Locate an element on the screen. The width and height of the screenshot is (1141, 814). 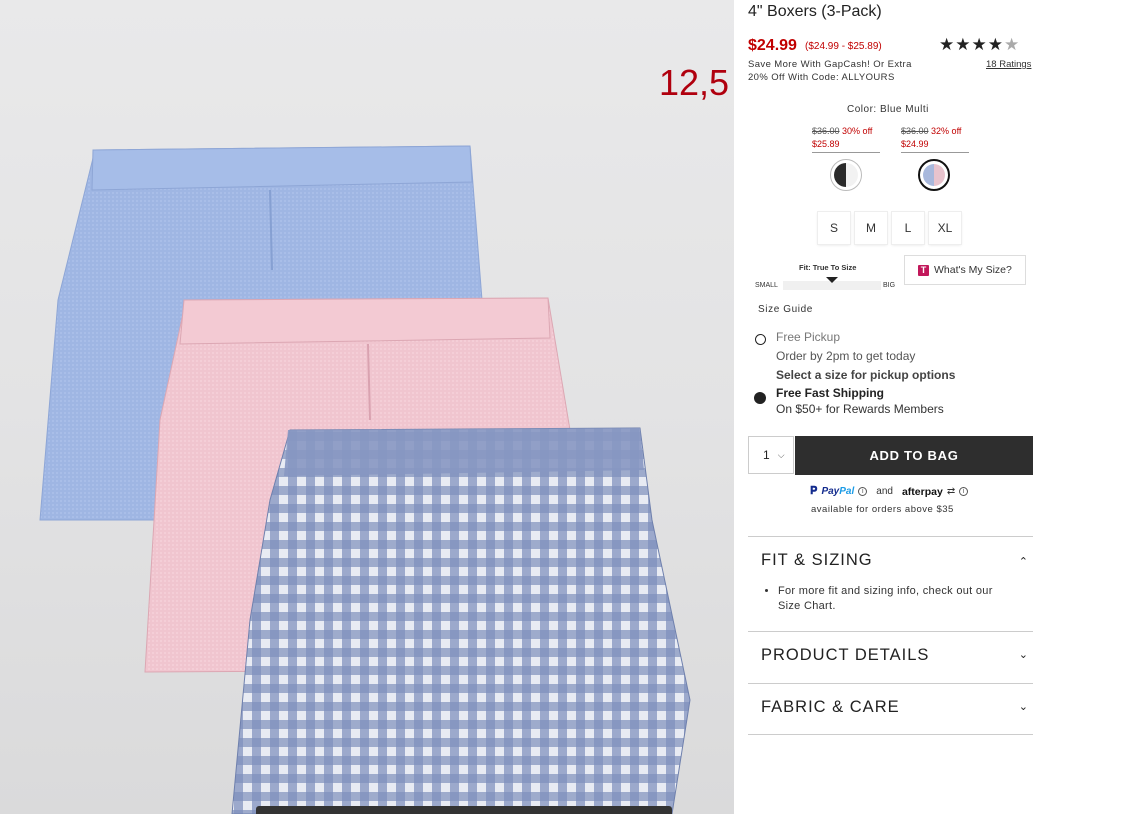
fit-big-label: BIG is located at coordinates (889, 285).